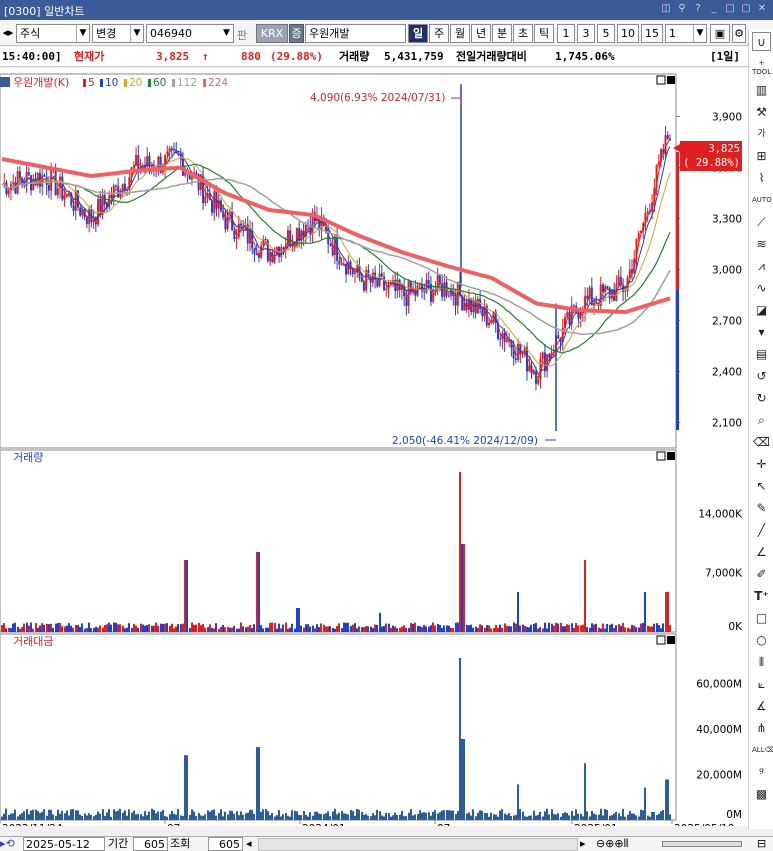 The image size is (773, 851). Describe the element at coordinates (761, 772) in the screenshot. I see `style-icon: ᵍ` at that location.